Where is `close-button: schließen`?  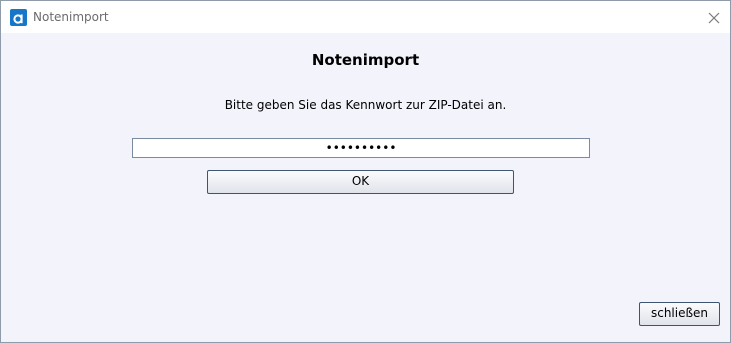
close-button: schließen is located at coordinates (679, 314).